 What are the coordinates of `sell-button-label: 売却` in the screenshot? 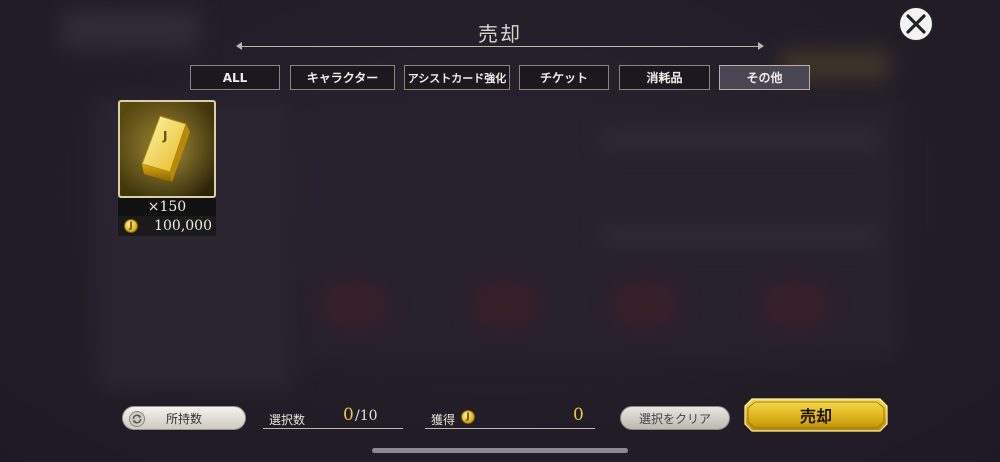 It's located at (815, 416).